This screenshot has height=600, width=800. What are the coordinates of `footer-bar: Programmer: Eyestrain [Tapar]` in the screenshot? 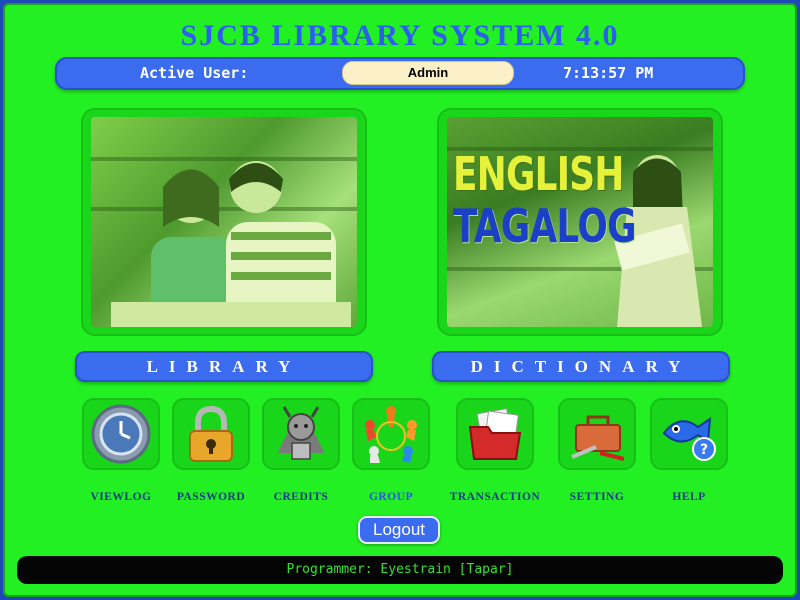 It's located at (400, 570).